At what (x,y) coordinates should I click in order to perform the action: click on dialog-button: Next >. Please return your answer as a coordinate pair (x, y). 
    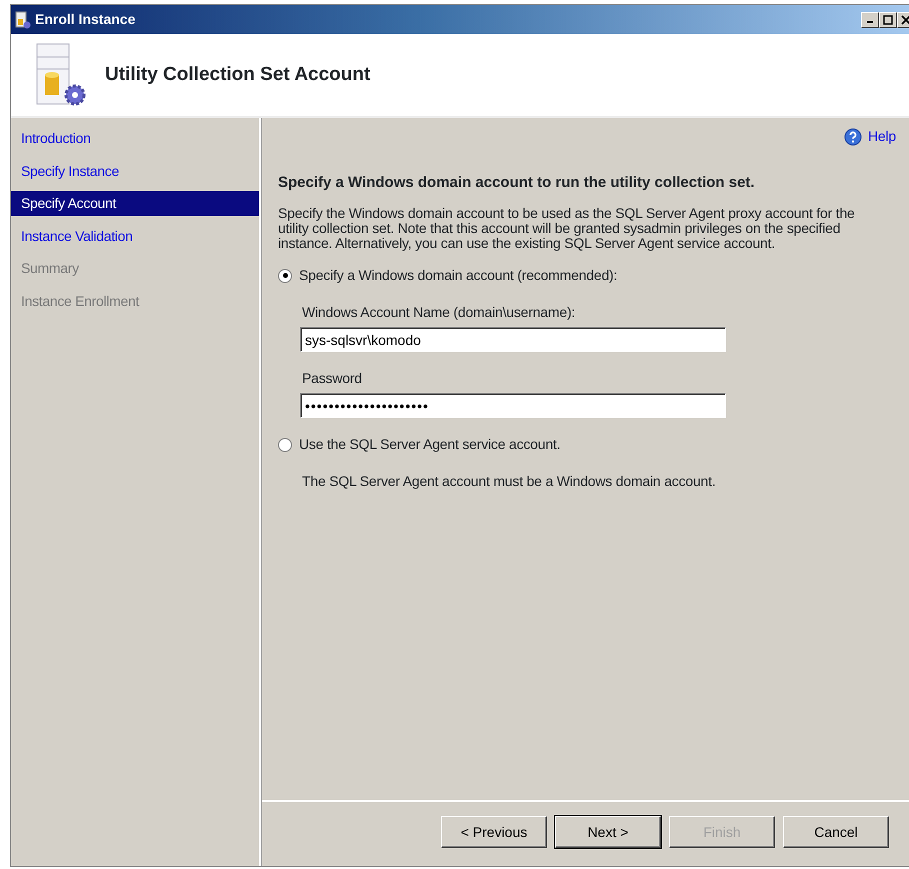
    Looking at the image, I should click on (608, 832).